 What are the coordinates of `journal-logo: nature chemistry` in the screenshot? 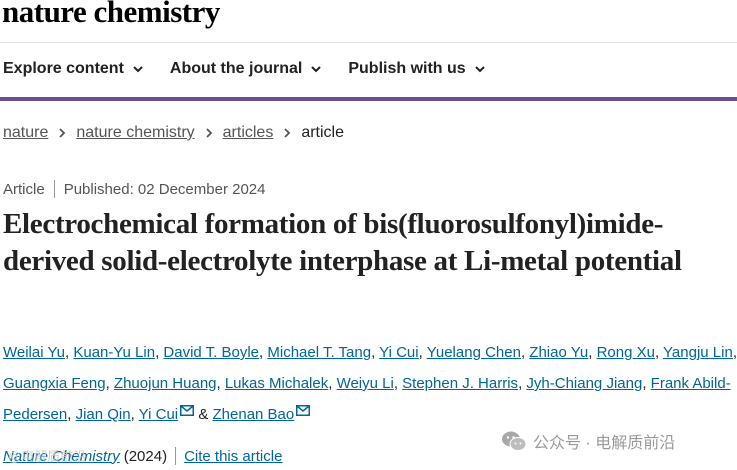 It's located at (111, 15).